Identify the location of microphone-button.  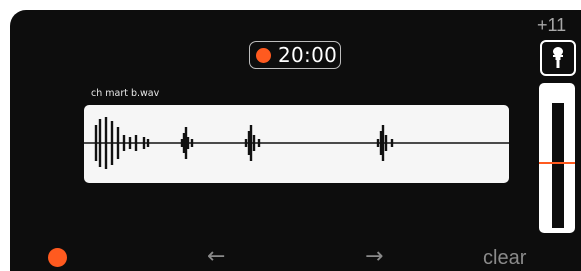
(558, 58).